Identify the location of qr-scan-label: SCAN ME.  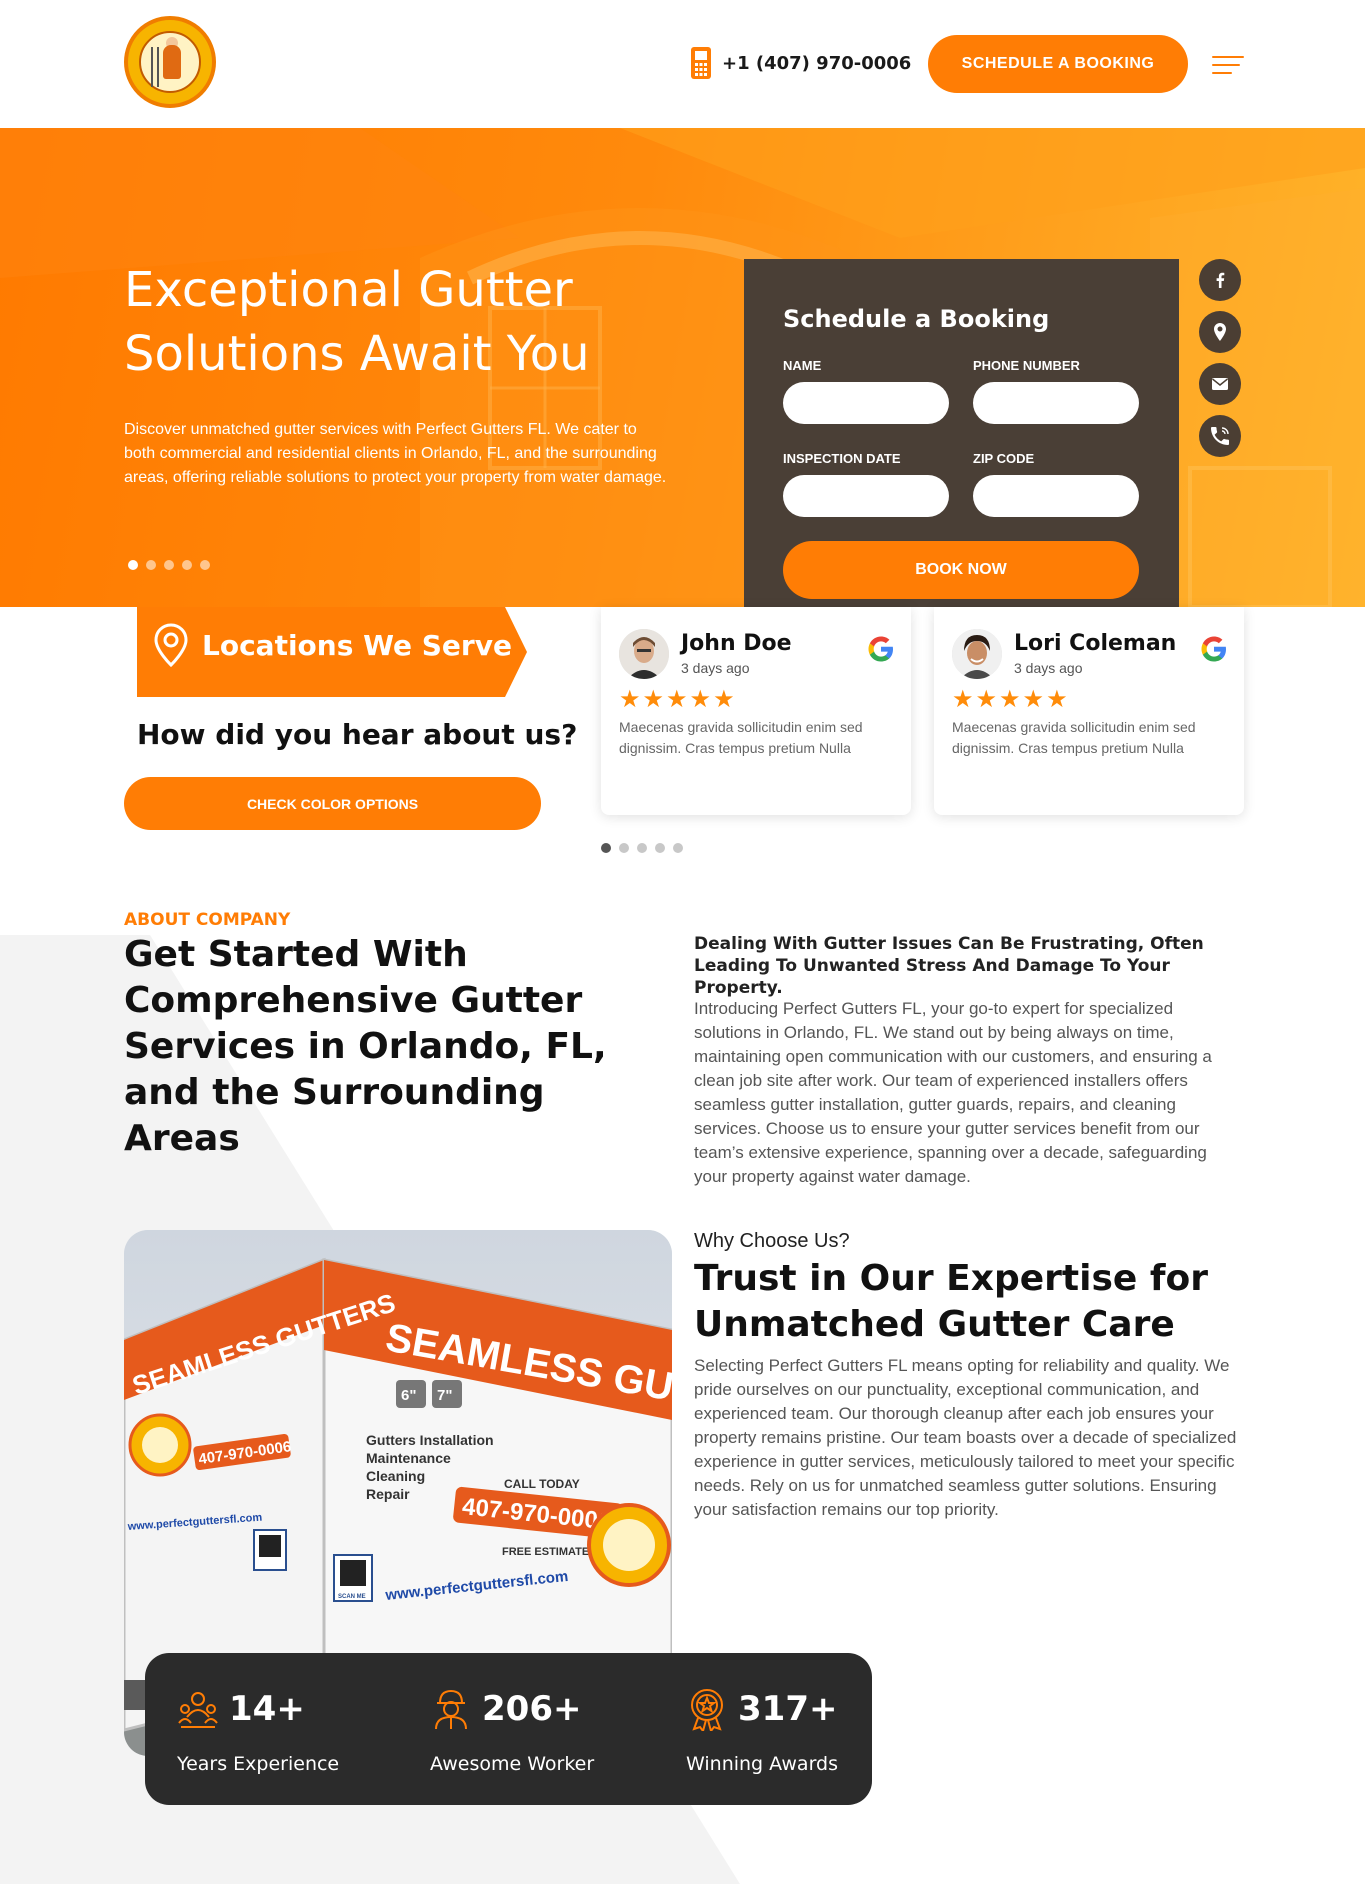
(352, 1597).